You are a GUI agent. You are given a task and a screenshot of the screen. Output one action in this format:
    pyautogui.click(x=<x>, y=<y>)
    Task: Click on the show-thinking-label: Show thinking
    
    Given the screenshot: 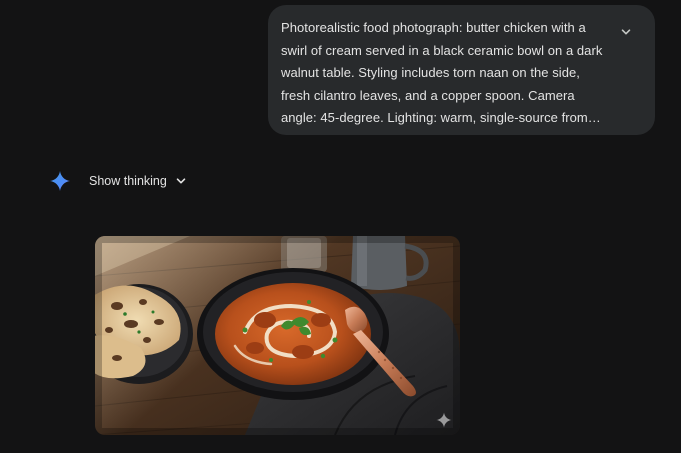 What is the action you would take?
    pyautogui.click(x=128, y=181)
    